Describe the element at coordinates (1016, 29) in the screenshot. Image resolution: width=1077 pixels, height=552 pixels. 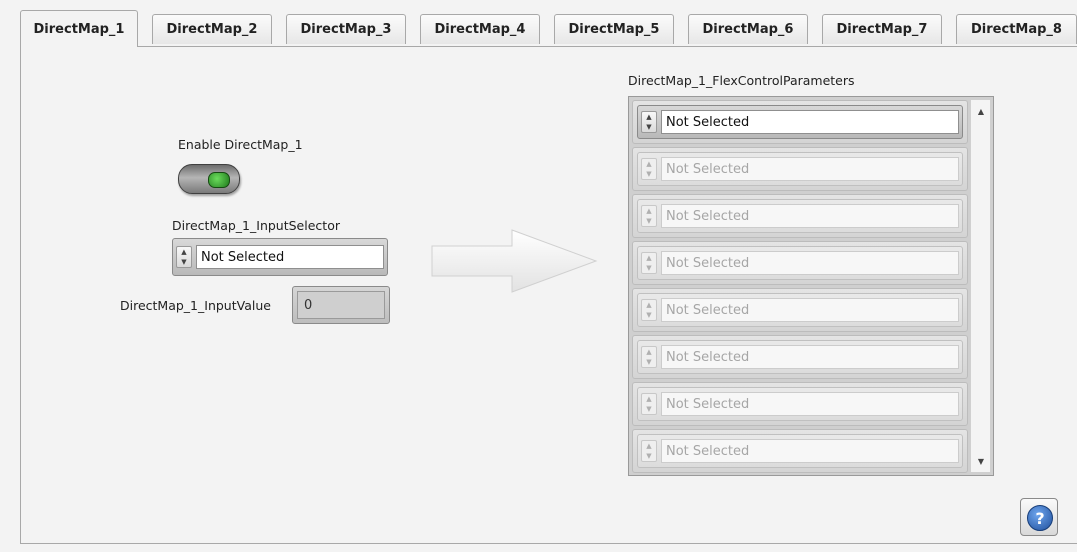
I see `tab-directmap-8: DirectMap_8` at that location.